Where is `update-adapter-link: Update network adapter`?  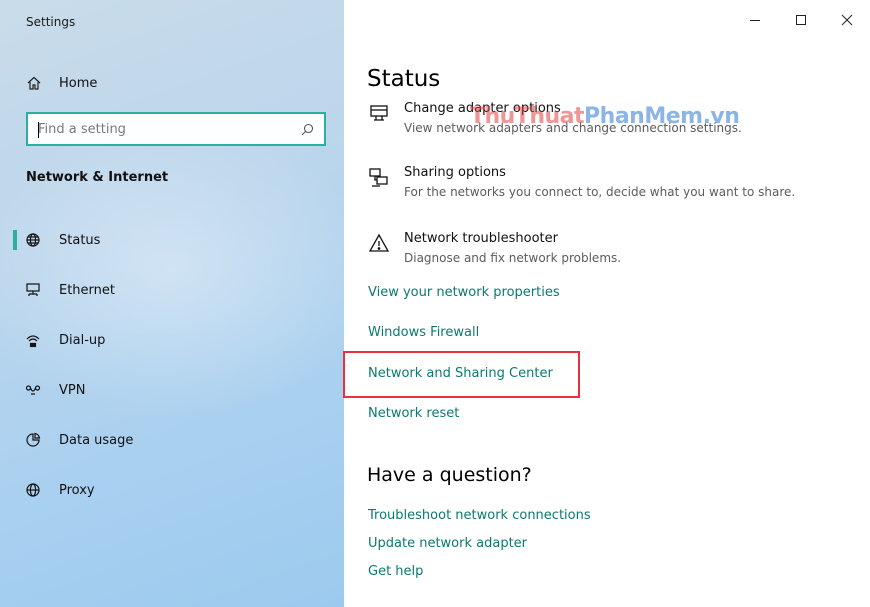 update-adapter-link: Update network adapter is located at coordinates (447, 543).